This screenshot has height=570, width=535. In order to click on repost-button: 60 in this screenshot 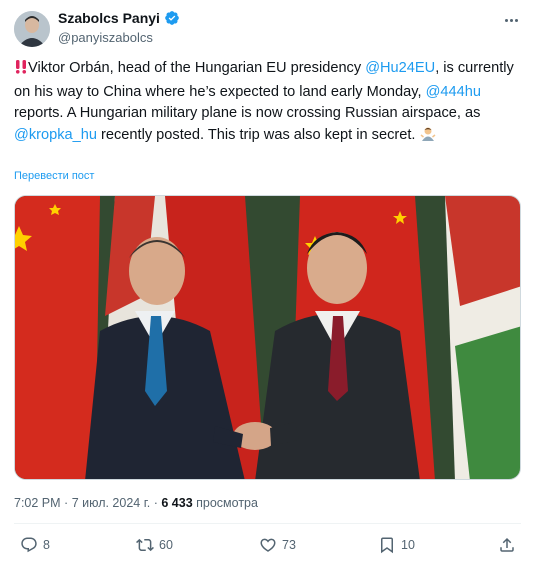, I will do `click(154, 545)`.